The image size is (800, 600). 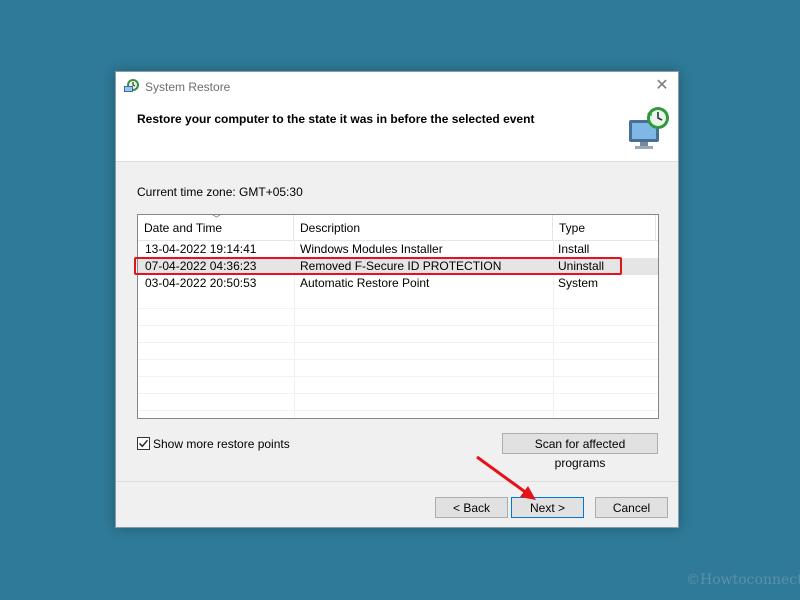 I want to click on column-description: Description, so click(x=423, y=227).